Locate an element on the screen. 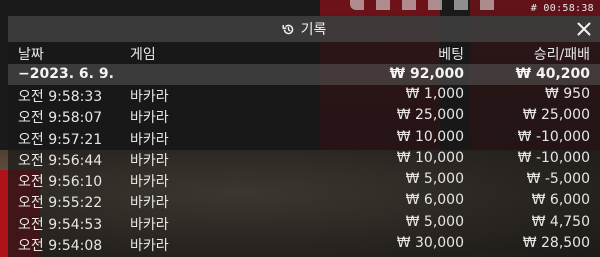  column-header-game: 게임 is located at coordinates (143, 55).